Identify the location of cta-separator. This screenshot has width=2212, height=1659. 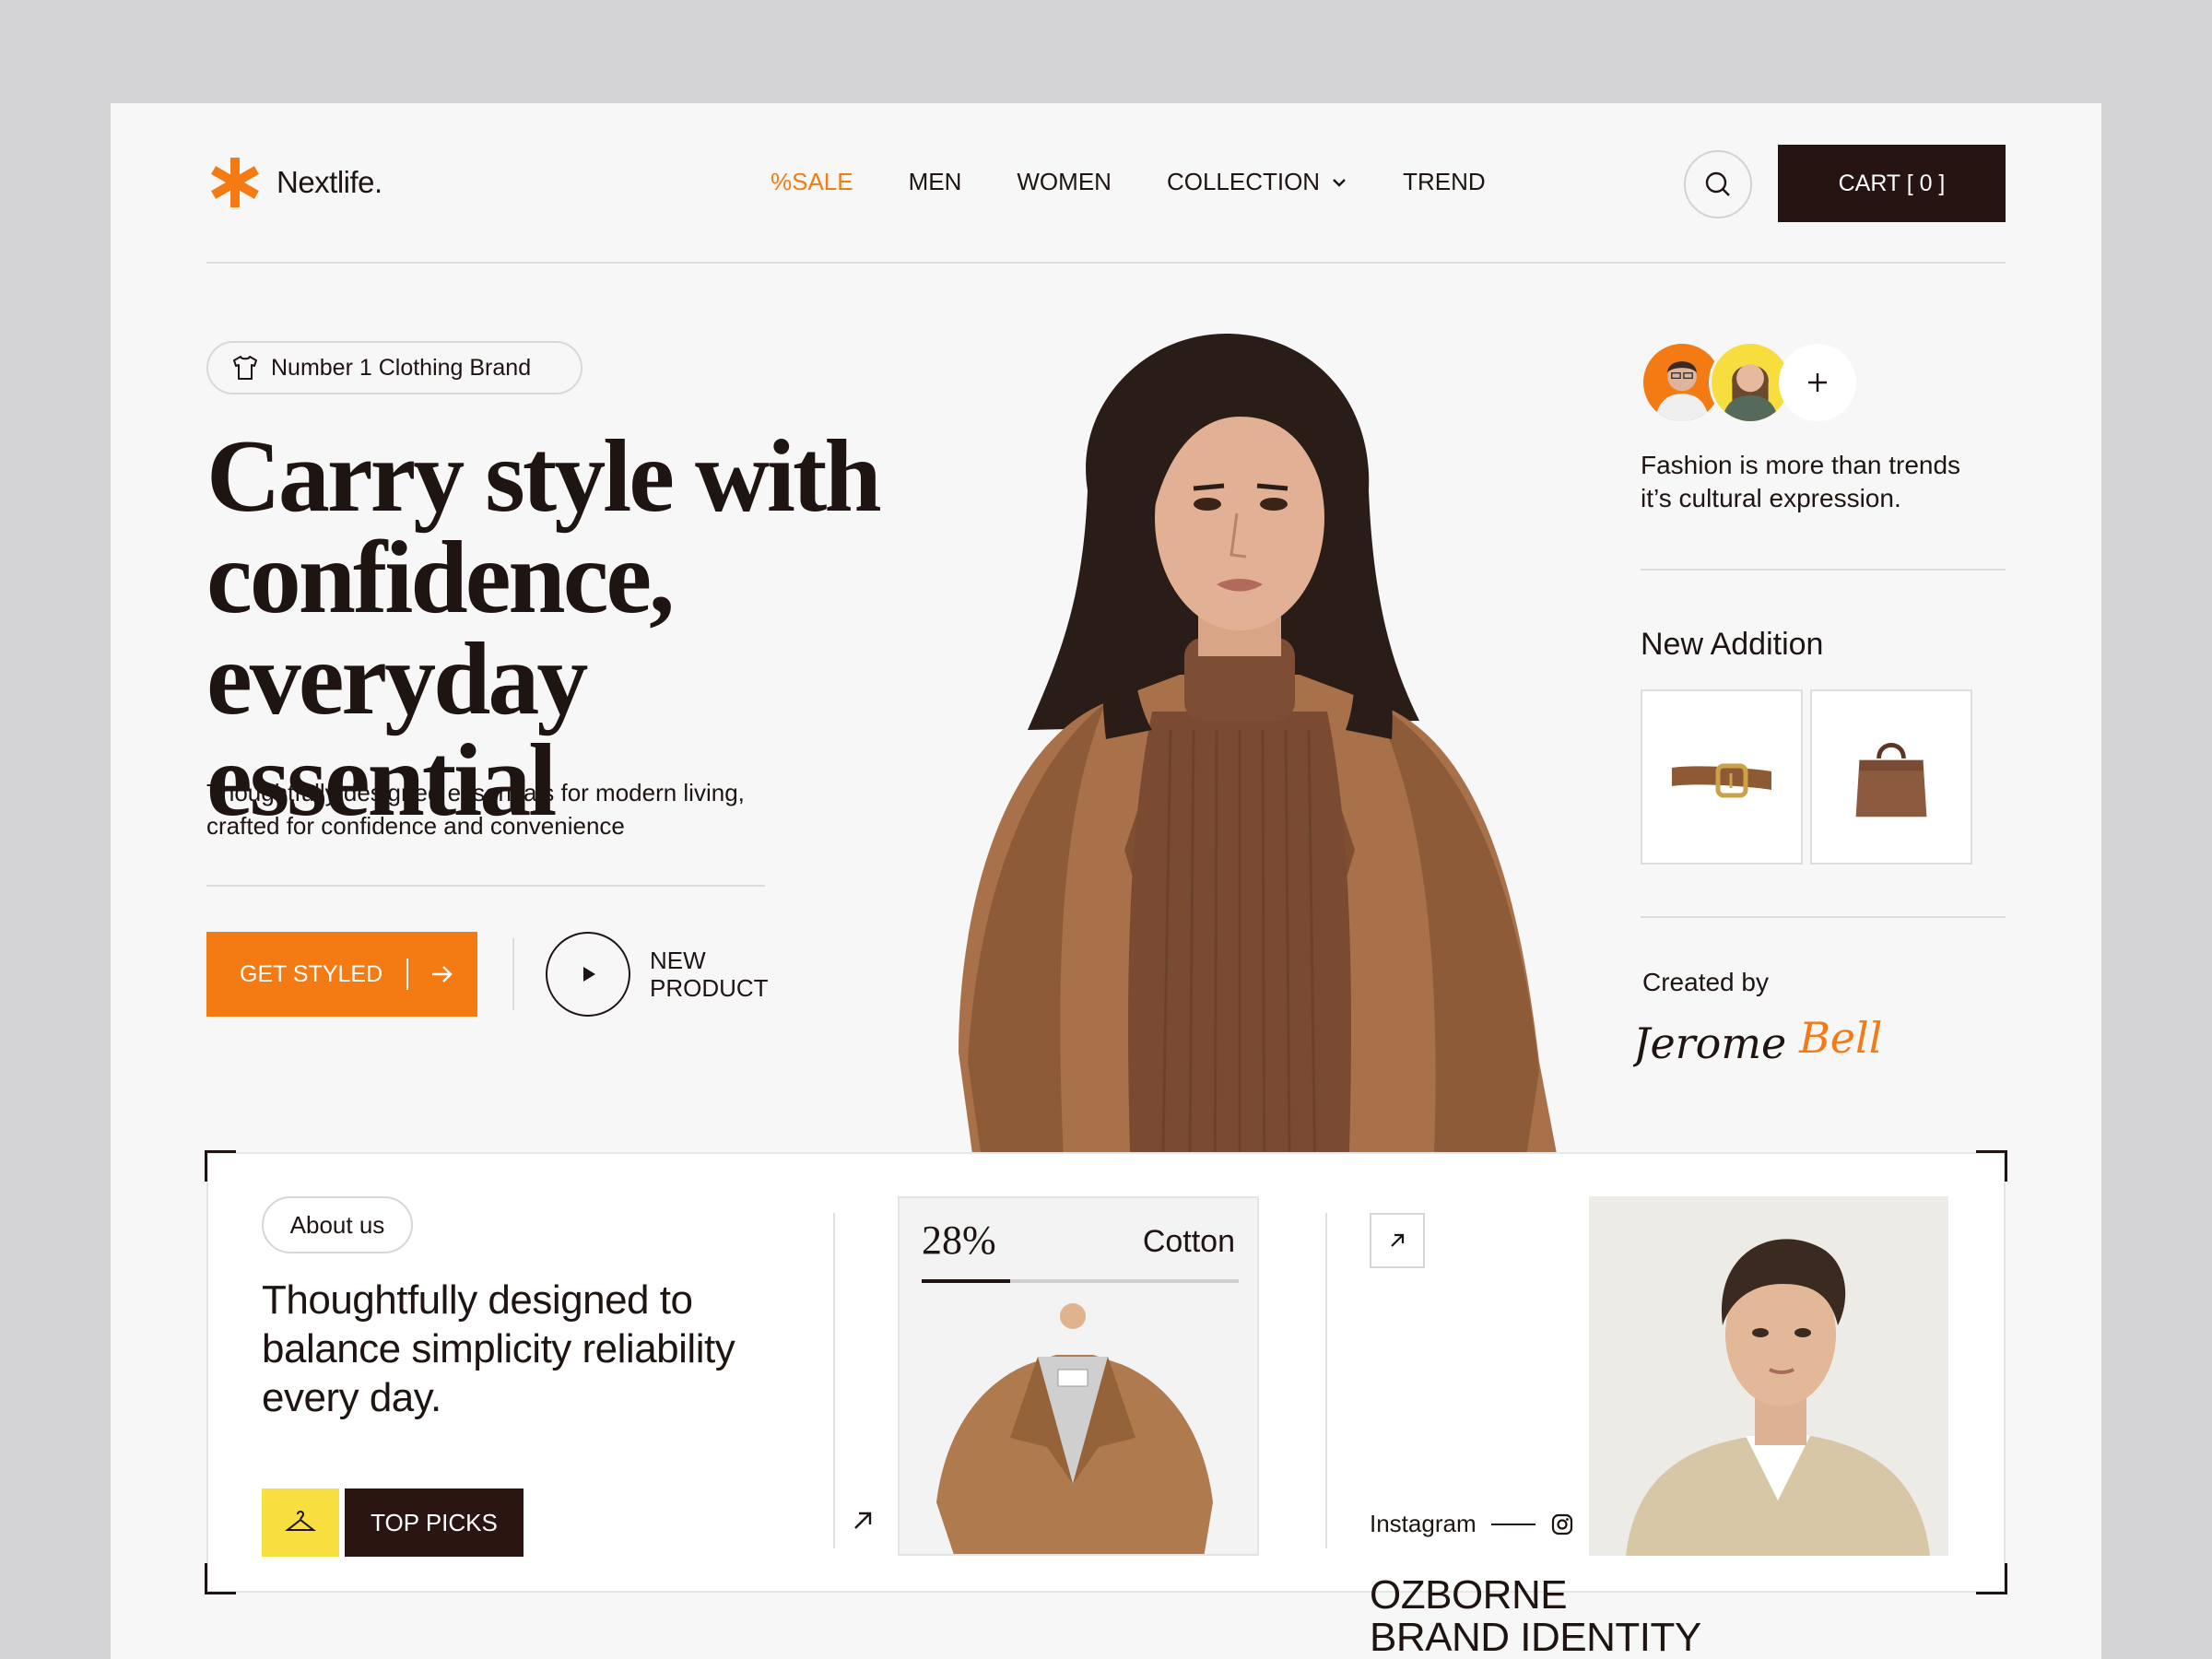
(407, 974).